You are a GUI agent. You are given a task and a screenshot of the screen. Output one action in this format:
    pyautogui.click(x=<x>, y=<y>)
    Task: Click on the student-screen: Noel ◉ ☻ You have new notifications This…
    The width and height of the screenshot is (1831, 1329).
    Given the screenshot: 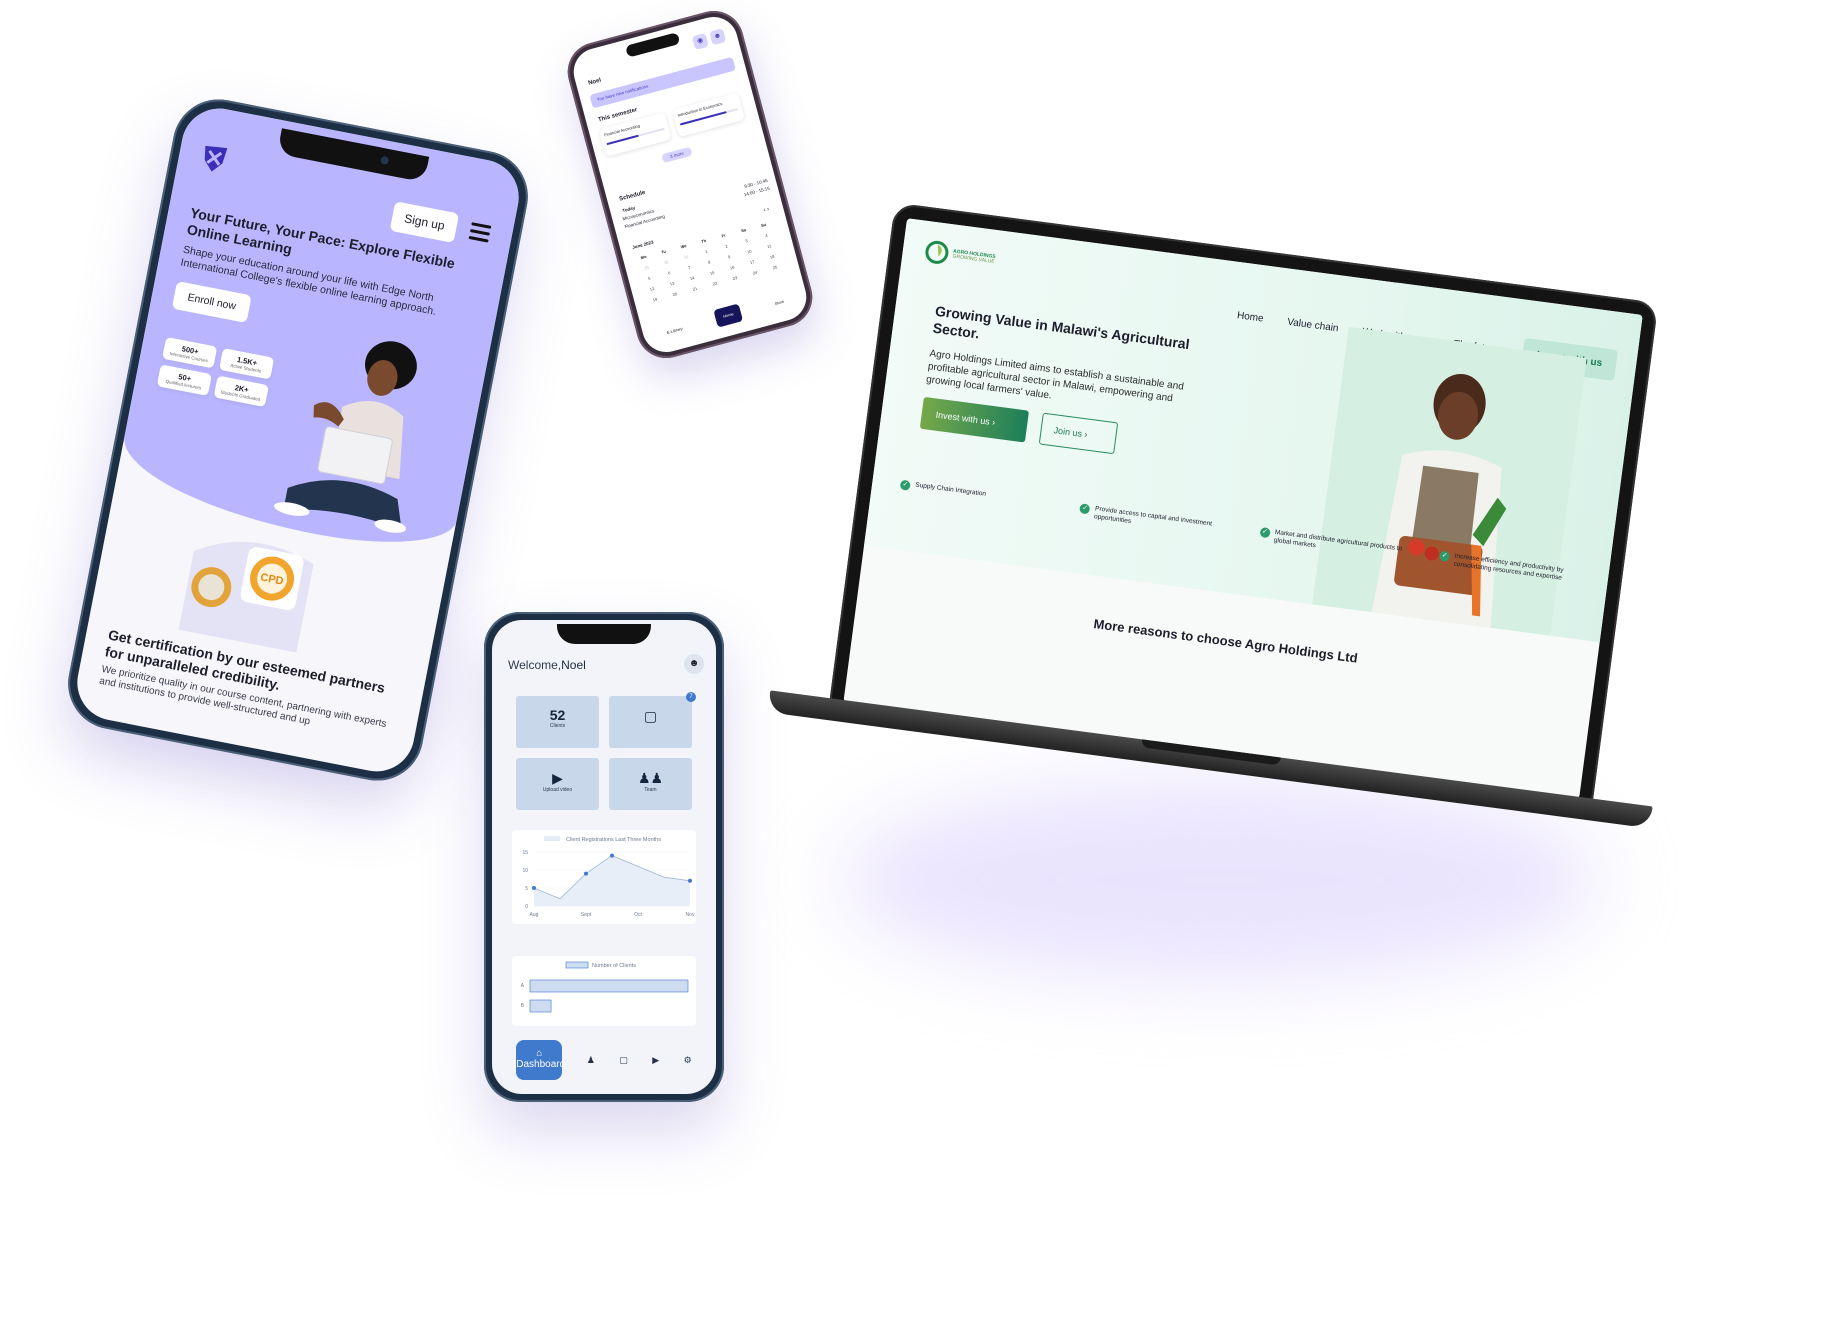 What is the action you would take?
    pyautogui.click(x=690, y=184)
    